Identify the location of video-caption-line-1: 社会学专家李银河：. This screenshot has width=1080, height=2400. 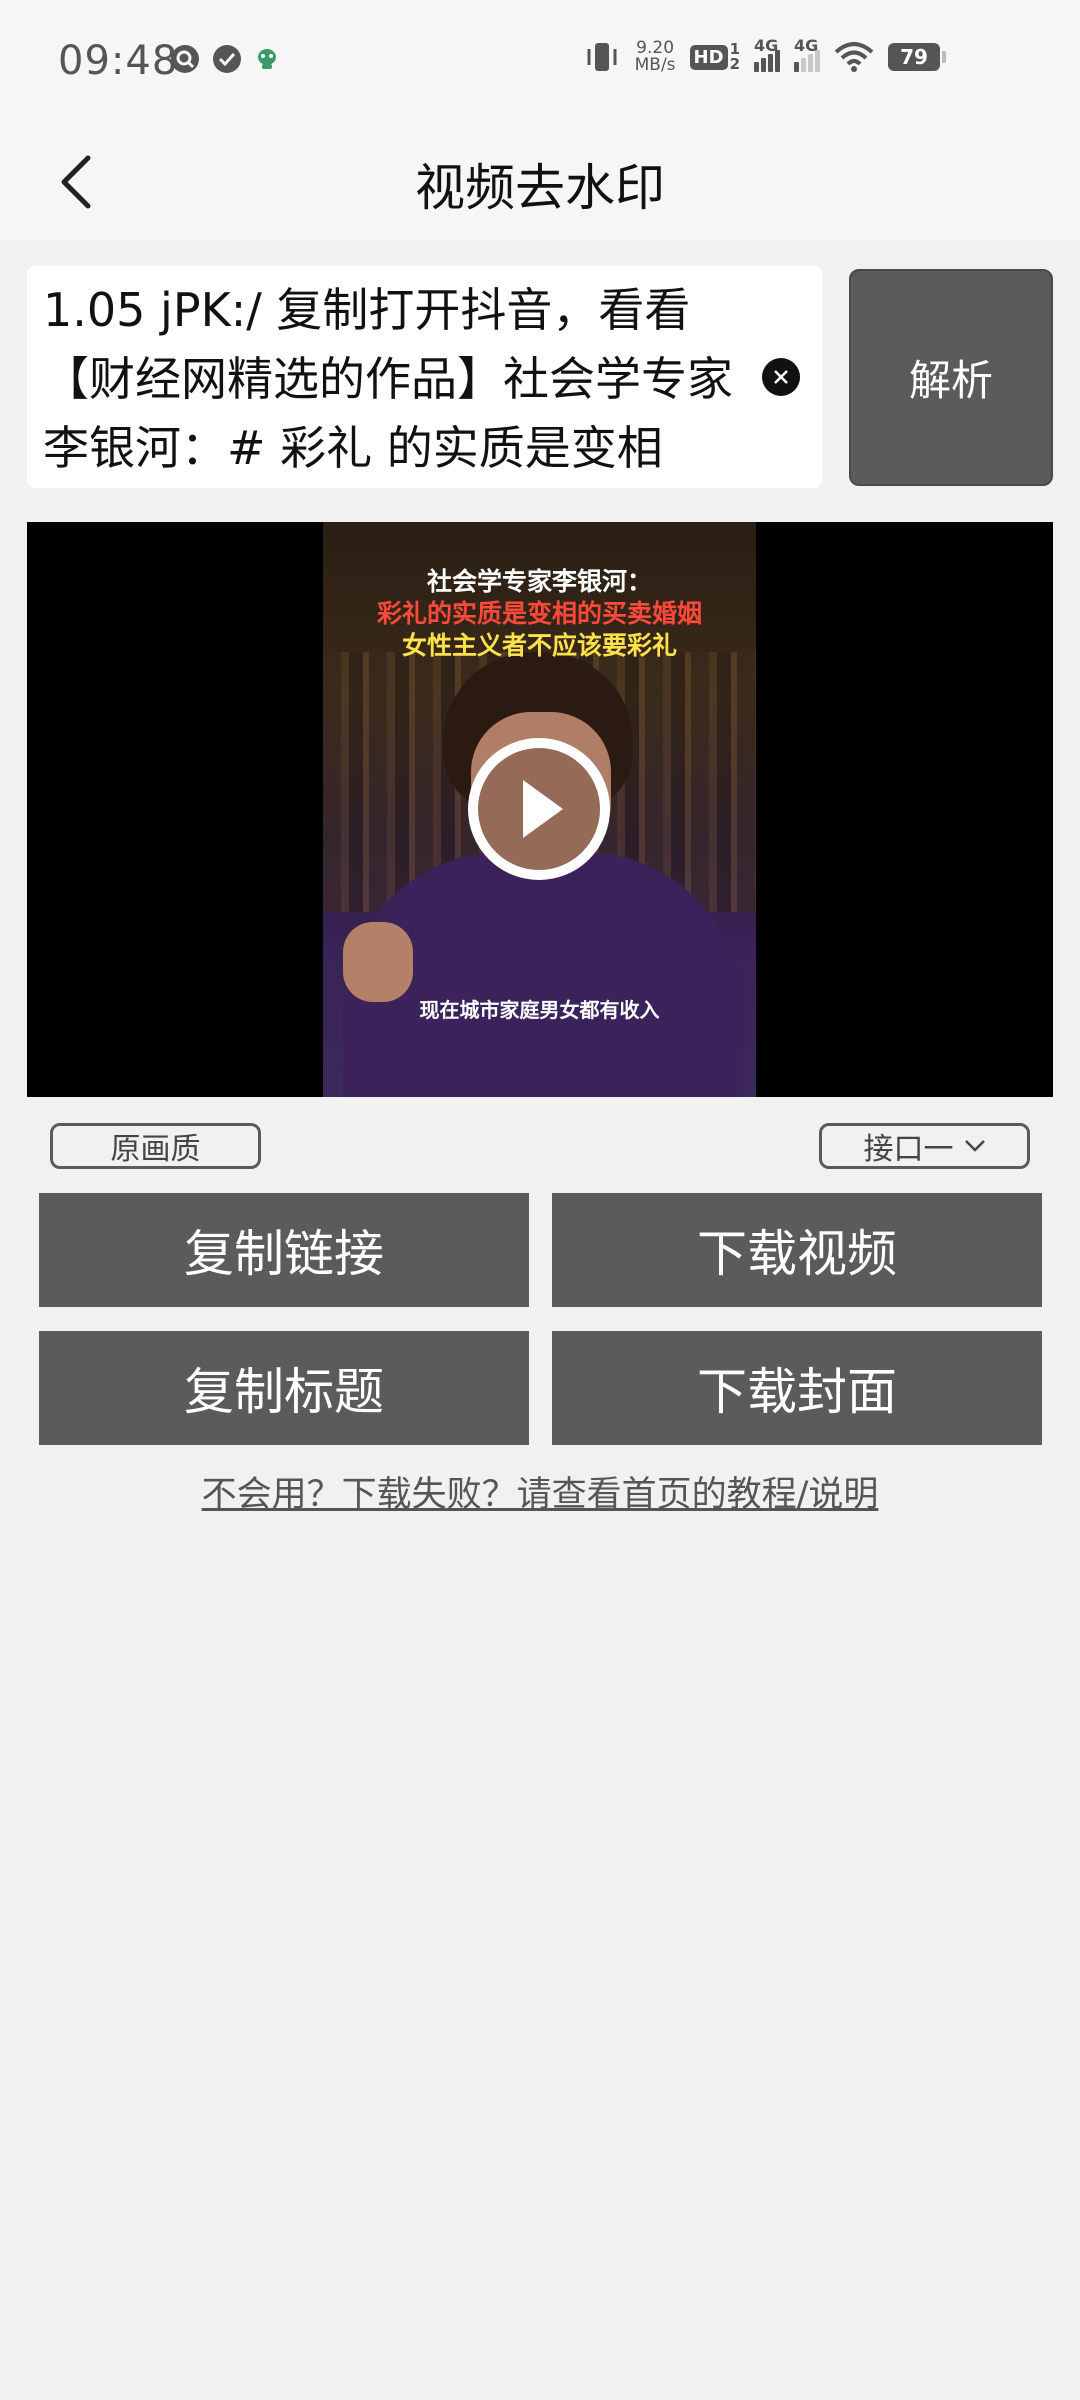
(539, 581).